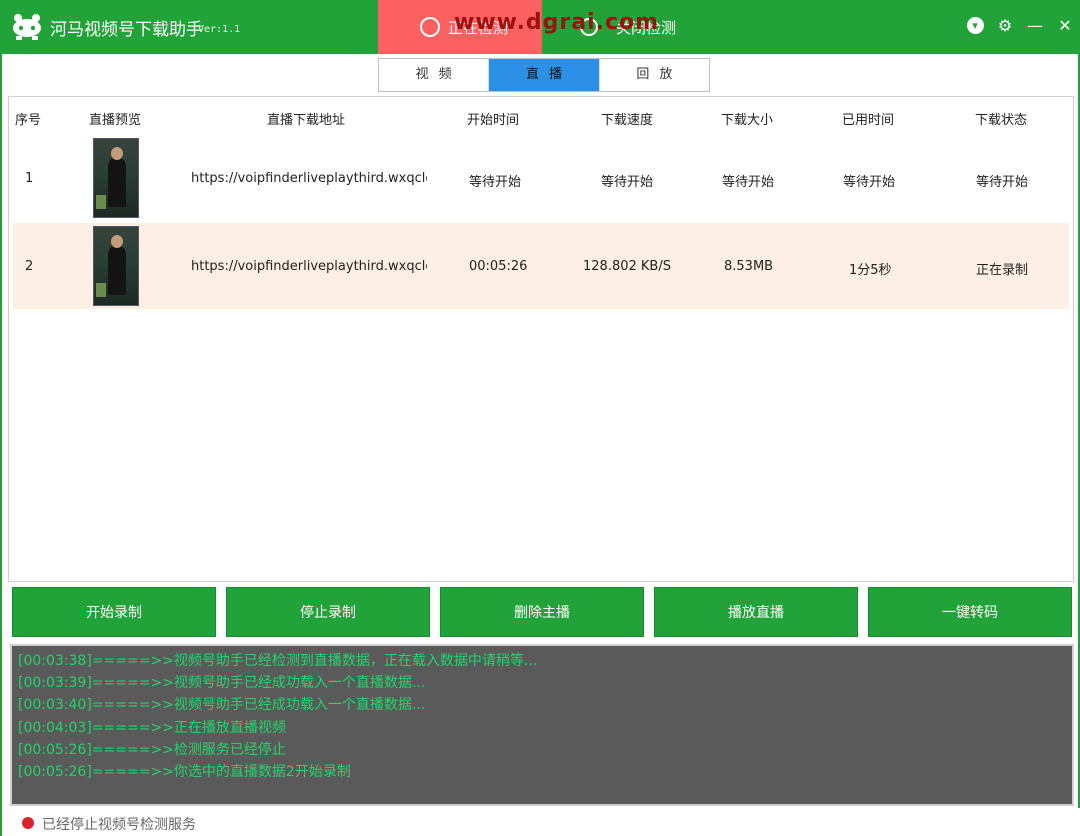  What do you see at coordinates (152, 749) in the screenshot?
I see `log-line: [00:05:26]=====>>检测服务已经停止` at bounding box center [152, 749].